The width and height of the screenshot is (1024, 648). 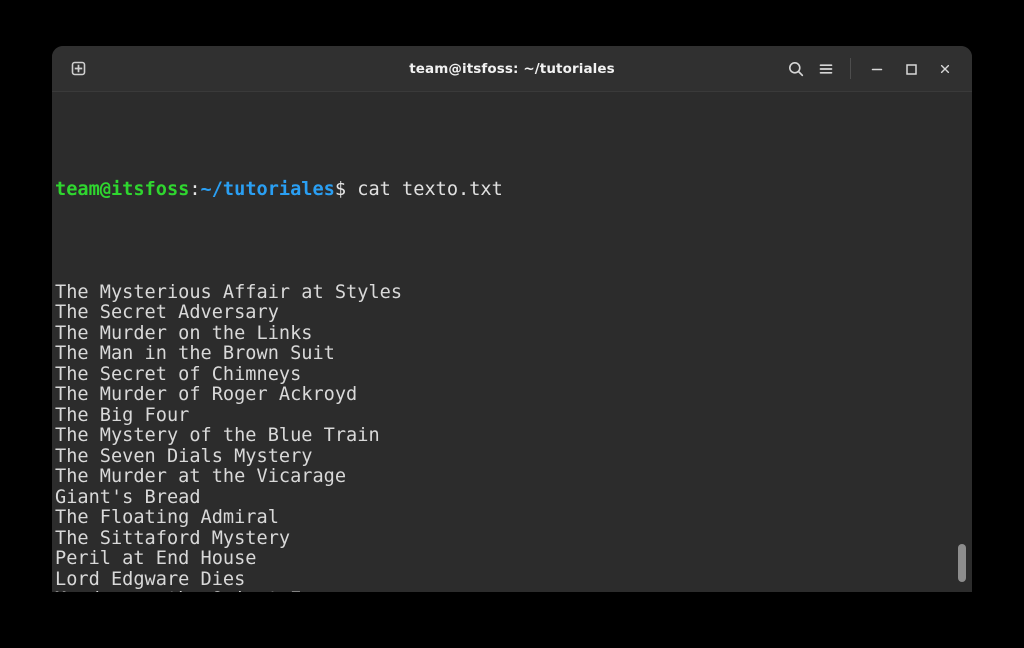 I want to click on titlebar-right-group, so click(x=876, y=69).